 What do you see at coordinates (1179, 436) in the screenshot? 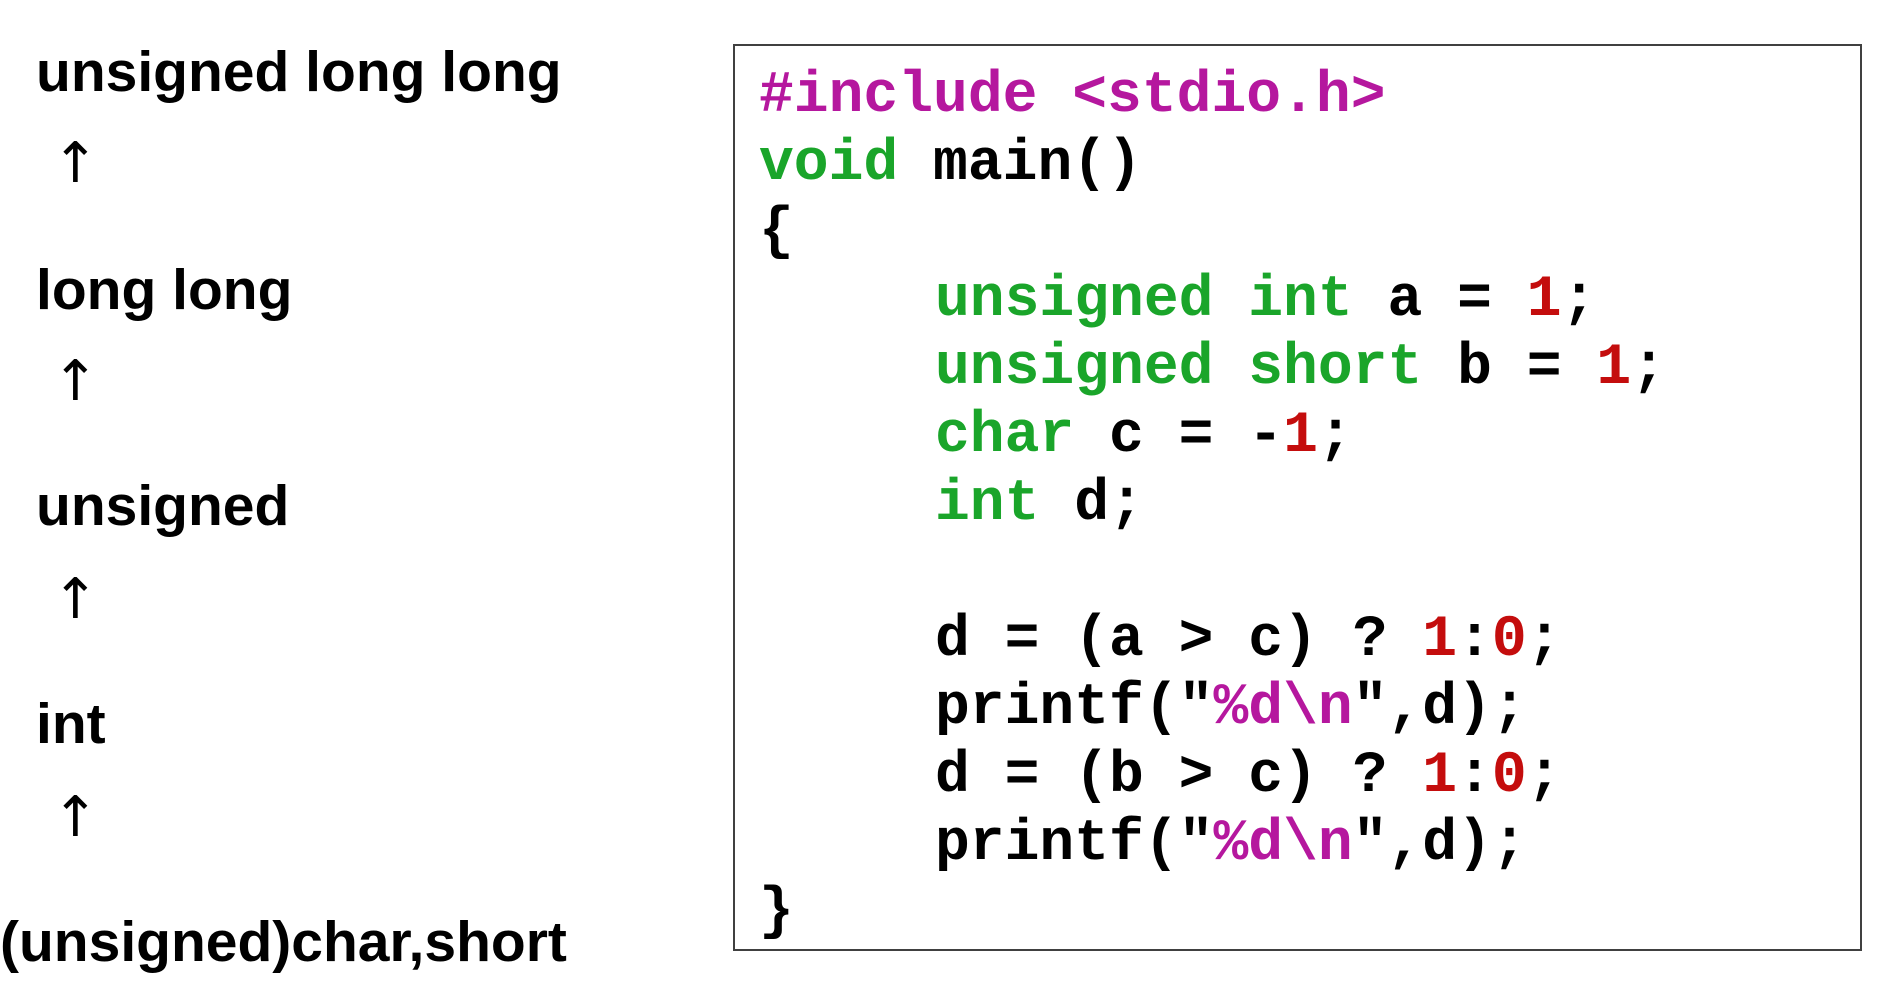
I see `code-token: c = -` at bounding box center [1179, 436].